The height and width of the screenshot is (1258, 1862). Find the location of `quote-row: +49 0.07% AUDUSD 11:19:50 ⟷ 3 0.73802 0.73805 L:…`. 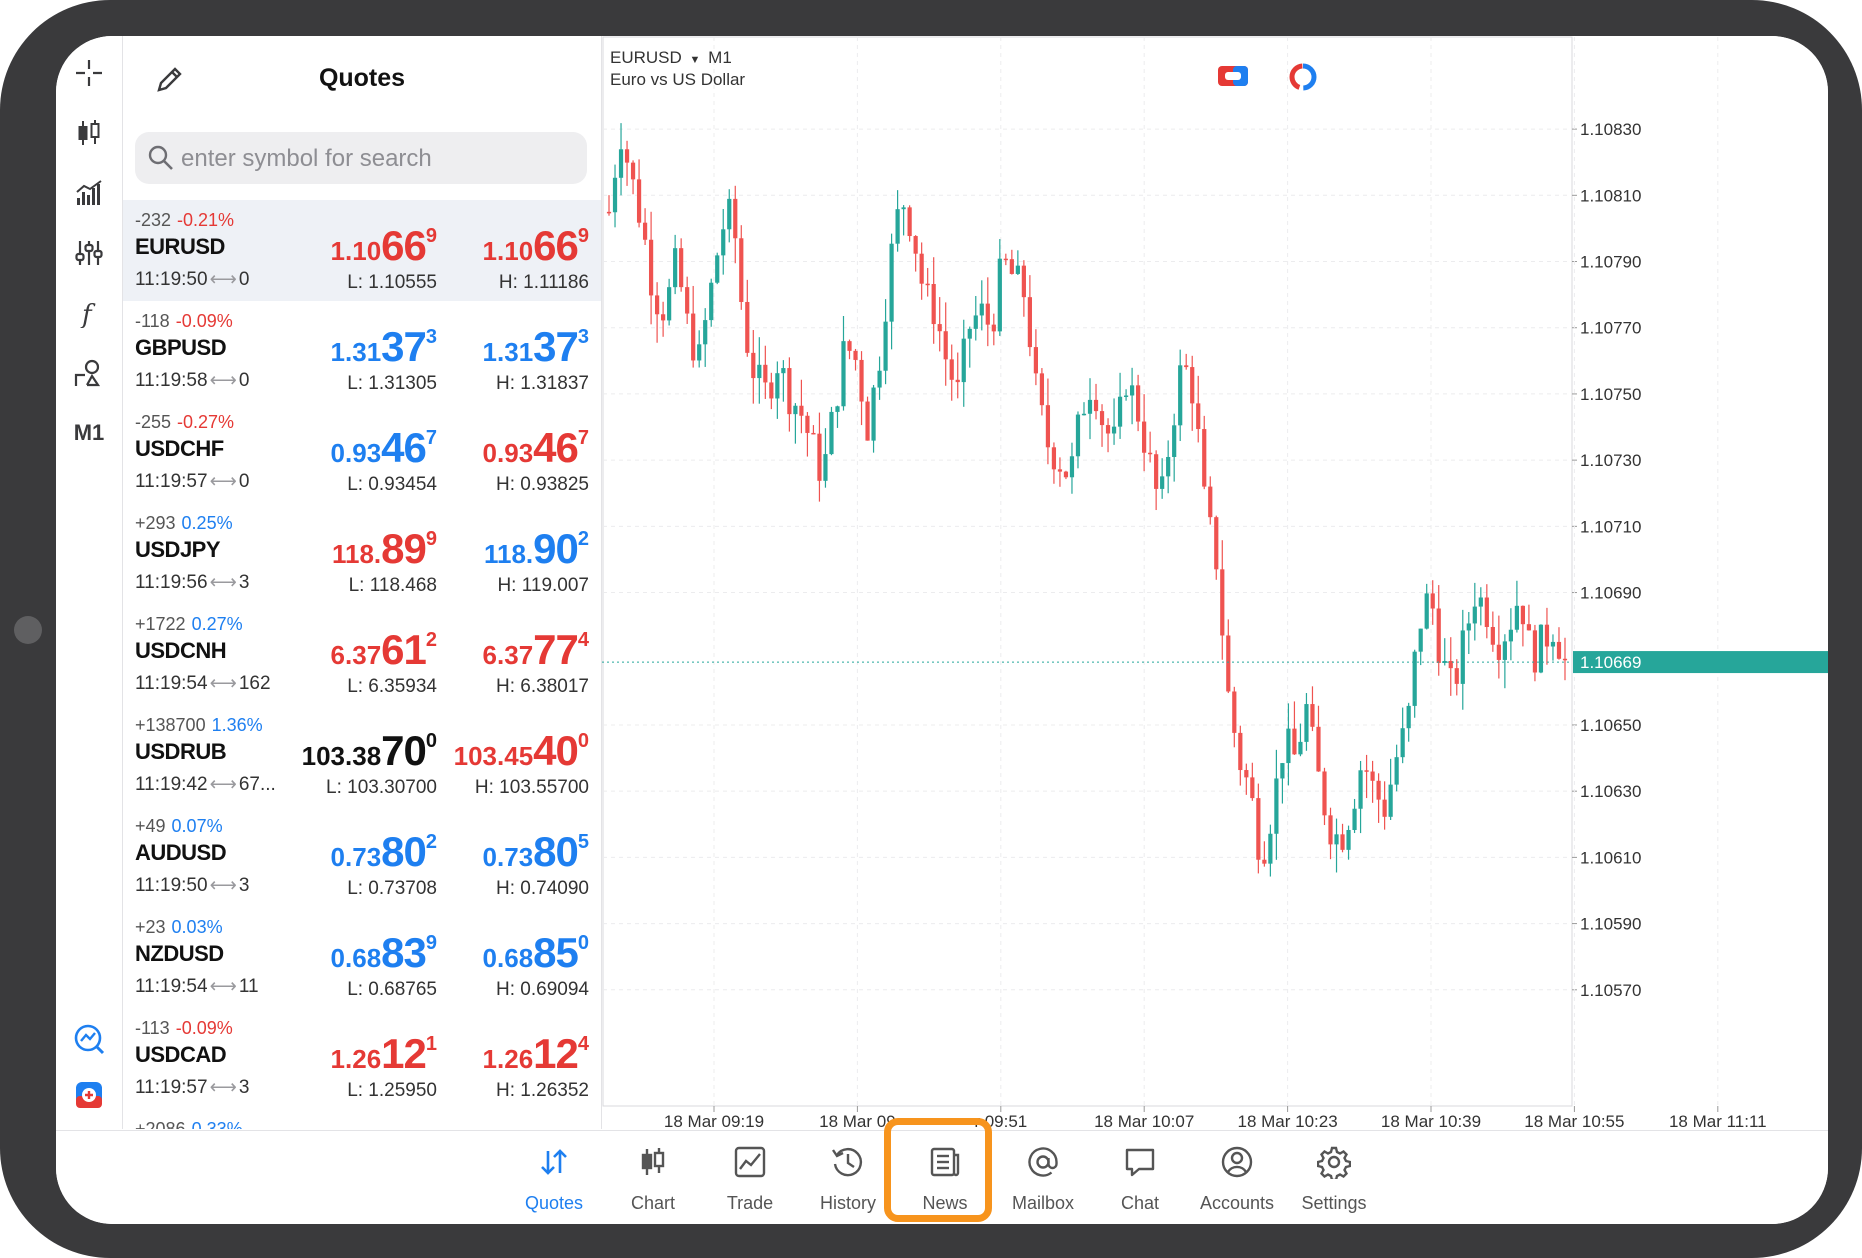

quote-row: +49 0.07% AUDUSD 11:19:50 ⟷ 3 0.73802 0.73805 L:… is located at coordinates (362, 856).